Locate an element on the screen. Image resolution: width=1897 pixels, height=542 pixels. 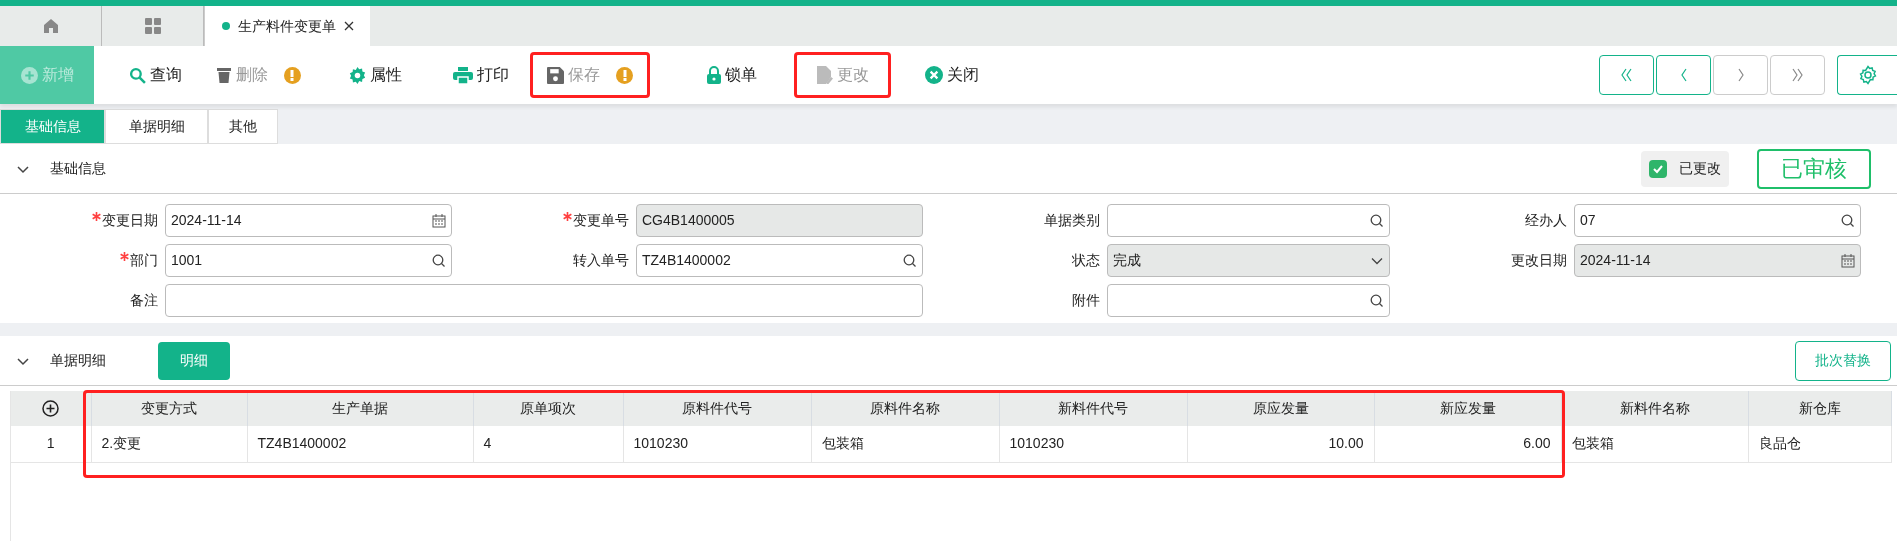
document-edit-icon is located at coordinates (824, 75).